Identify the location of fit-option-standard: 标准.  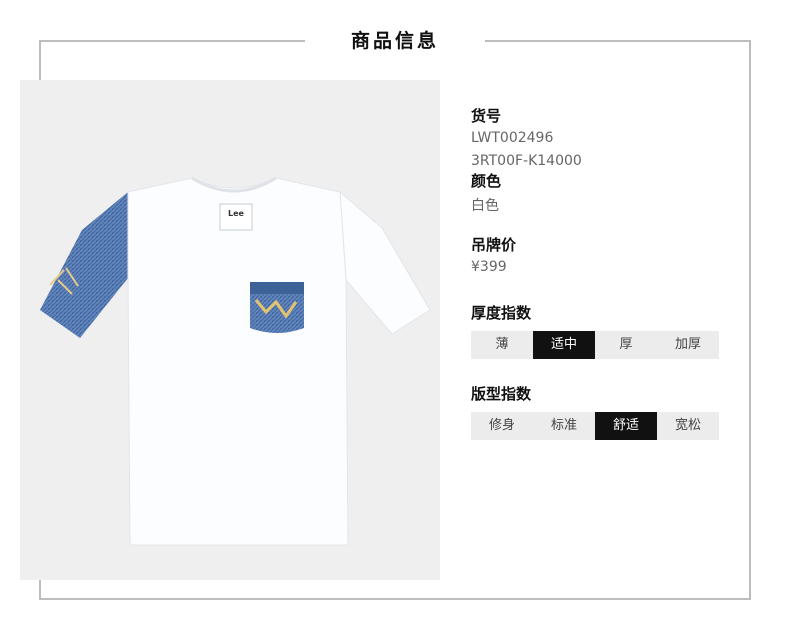
(563, 425).